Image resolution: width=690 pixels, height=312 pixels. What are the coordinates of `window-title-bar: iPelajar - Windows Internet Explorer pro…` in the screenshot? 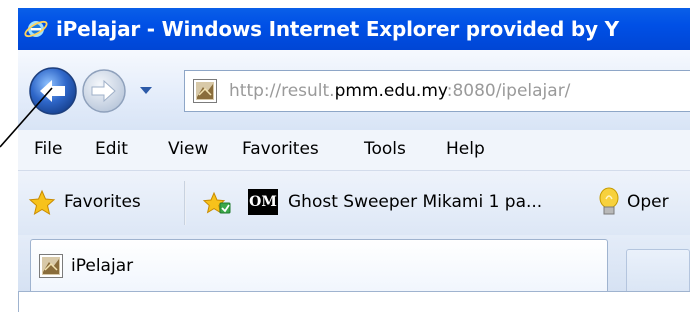 It's located at (354, 29).